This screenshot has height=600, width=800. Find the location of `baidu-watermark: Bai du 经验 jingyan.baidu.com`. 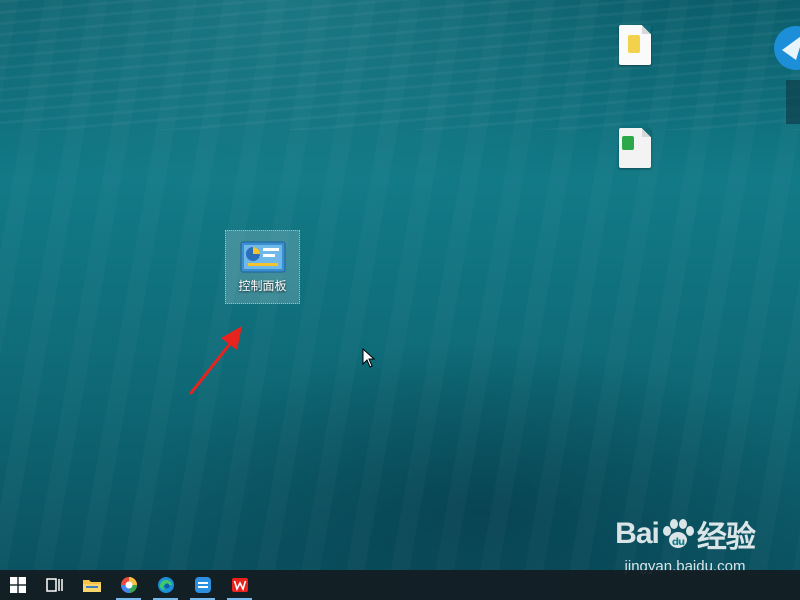

baidu-watermark: Bai du 经验 jingyan.baidu.com is located at coordinates (685, 543).